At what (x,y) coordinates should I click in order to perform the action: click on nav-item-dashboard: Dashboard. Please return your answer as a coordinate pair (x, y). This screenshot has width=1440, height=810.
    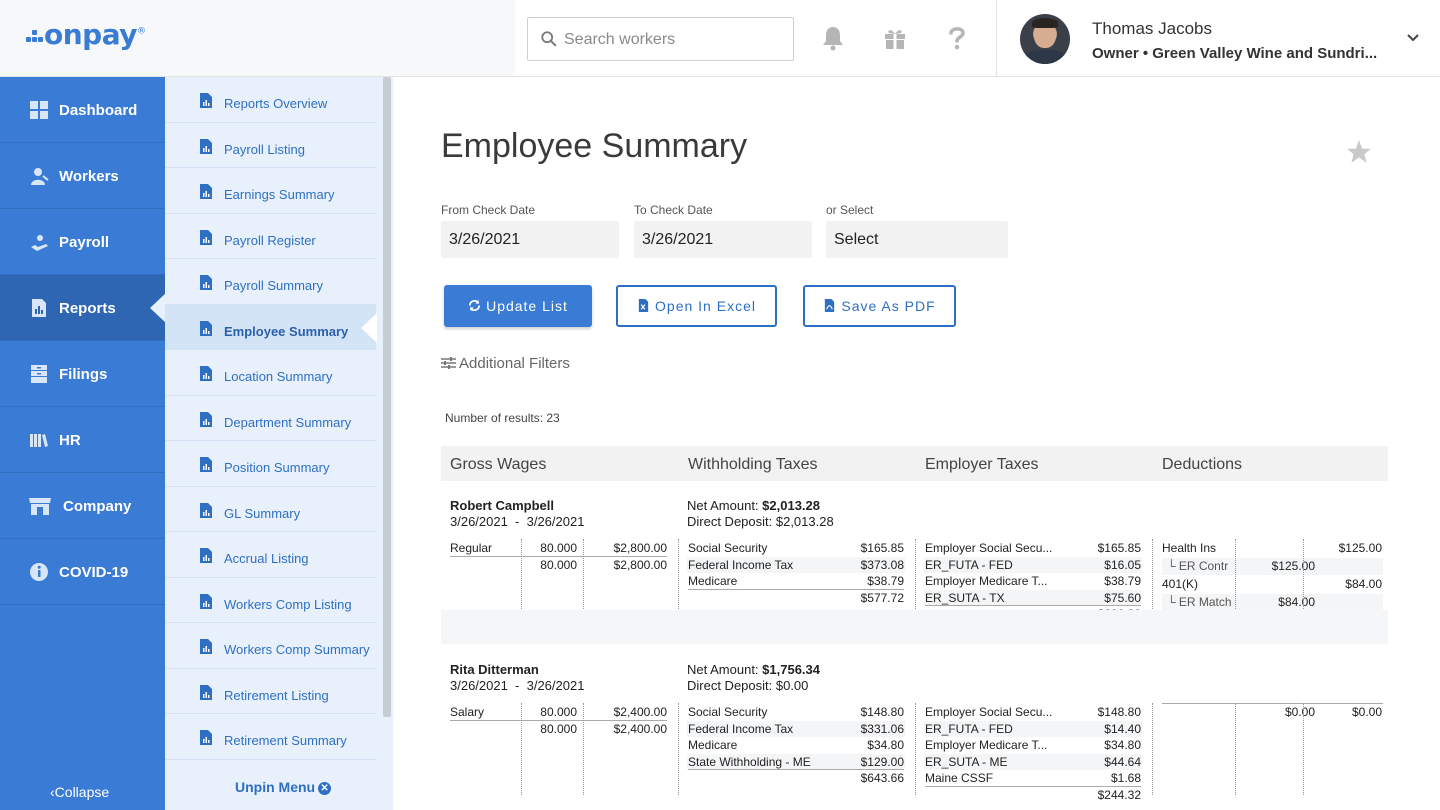
    Looking at the image, I should click on (82, 110).